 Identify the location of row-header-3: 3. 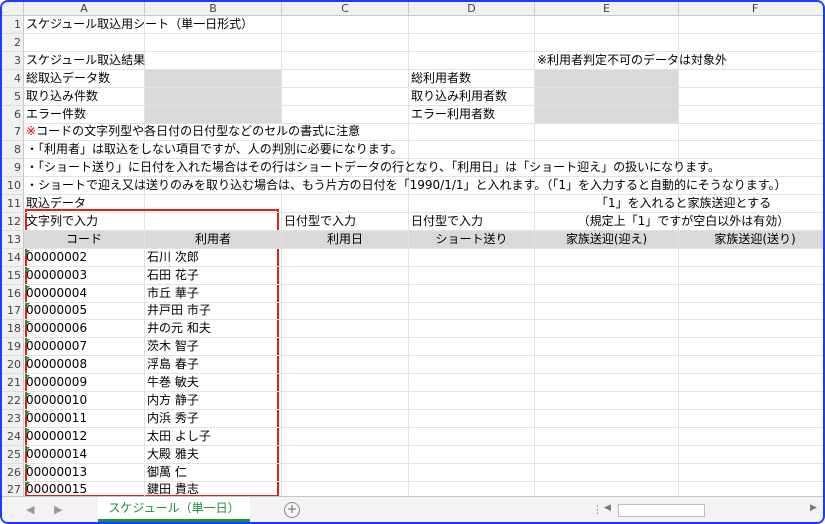
(13, 60).